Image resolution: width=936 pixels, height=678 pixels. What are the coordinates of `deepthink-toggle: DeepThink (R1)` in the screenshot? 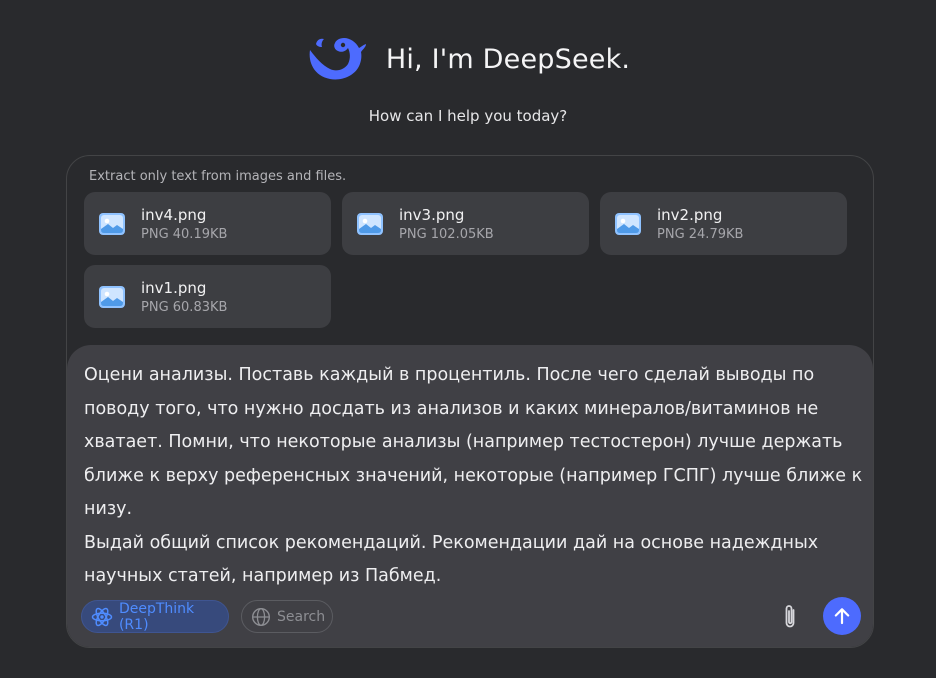 It's located at (155, 616).